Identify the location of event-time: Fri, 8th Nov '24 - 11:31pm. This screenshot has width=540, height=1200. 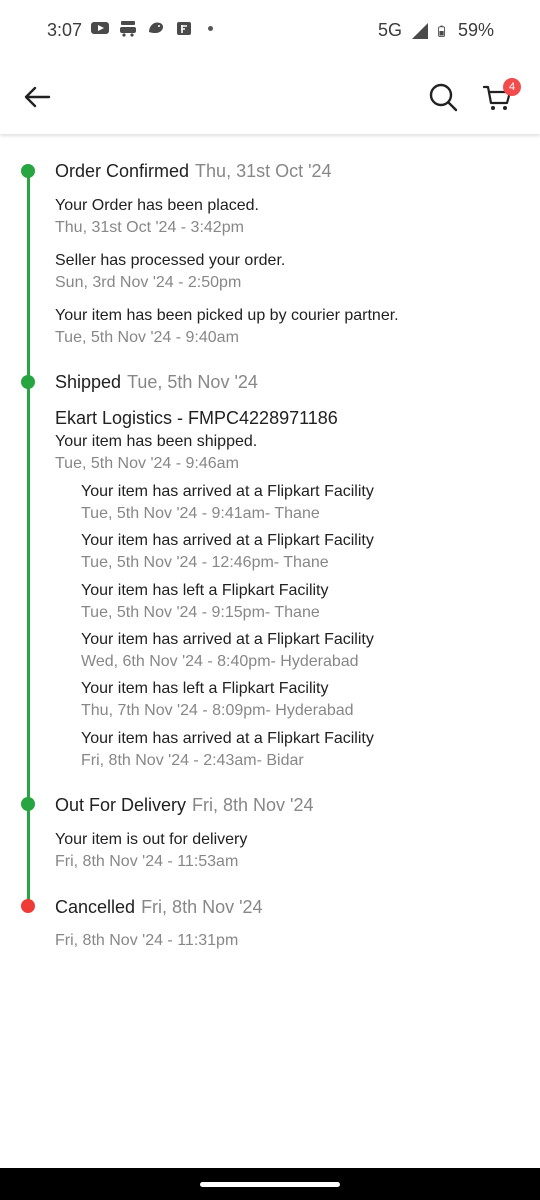
(147, 940).